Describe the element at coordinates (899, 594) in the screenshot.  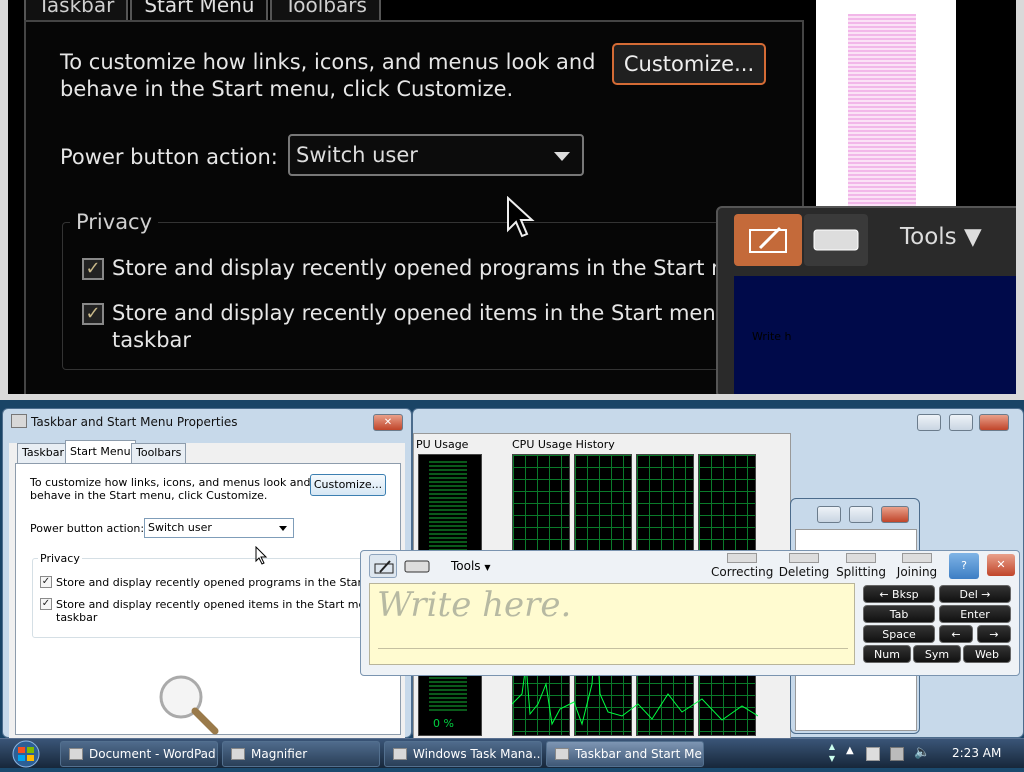
I see `key-backspace: ← Bksp` at that location.